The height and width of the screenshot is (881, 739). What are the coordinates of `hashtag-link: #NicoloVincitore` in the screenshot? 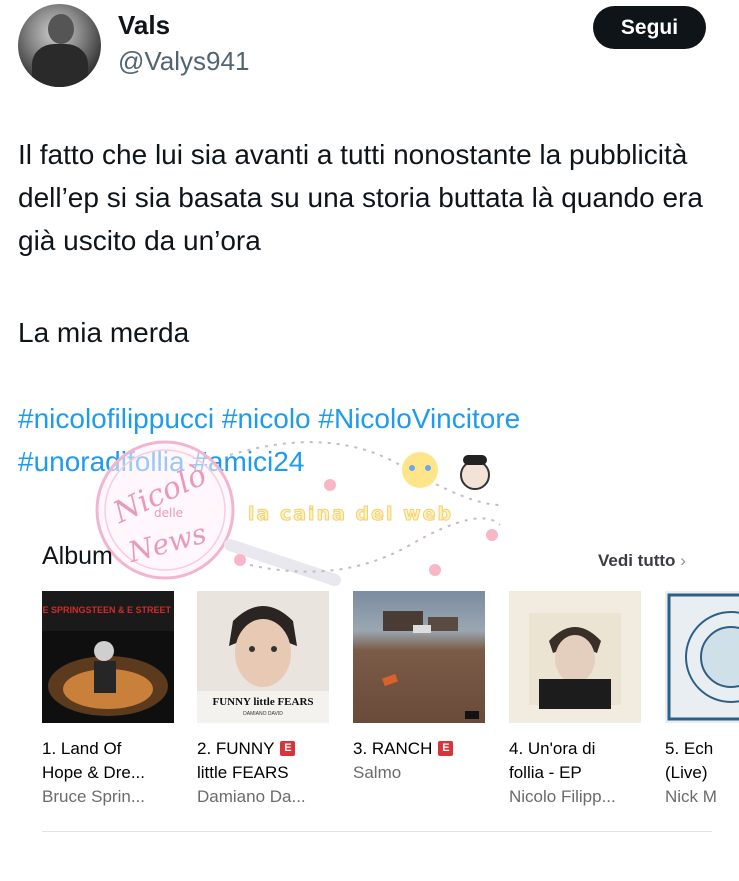 It's located at (419, 418).